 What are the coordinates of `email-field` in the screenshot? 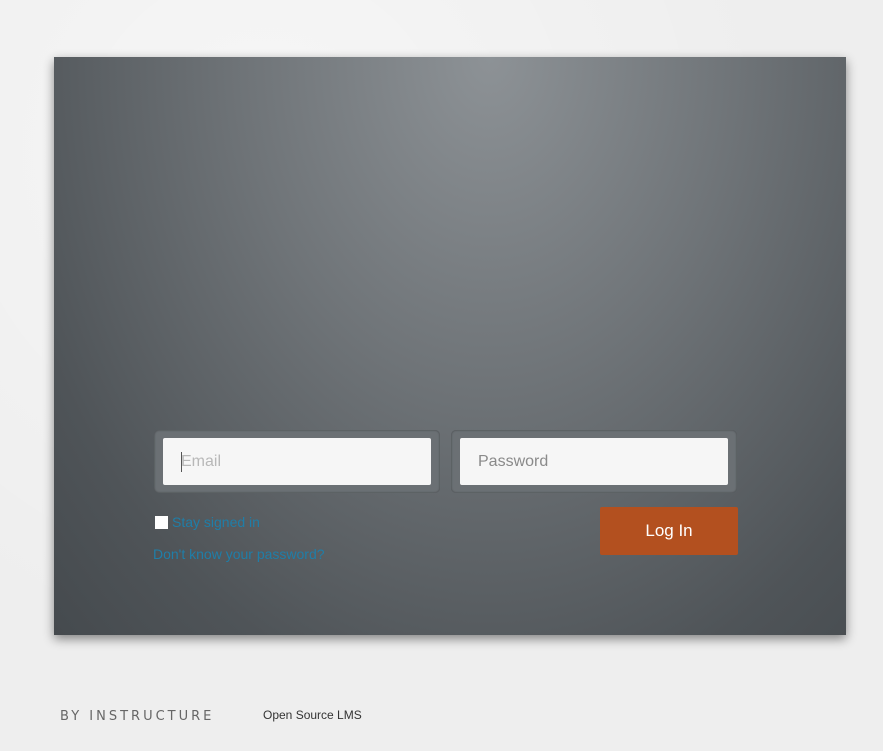 It's located at (297, 461).